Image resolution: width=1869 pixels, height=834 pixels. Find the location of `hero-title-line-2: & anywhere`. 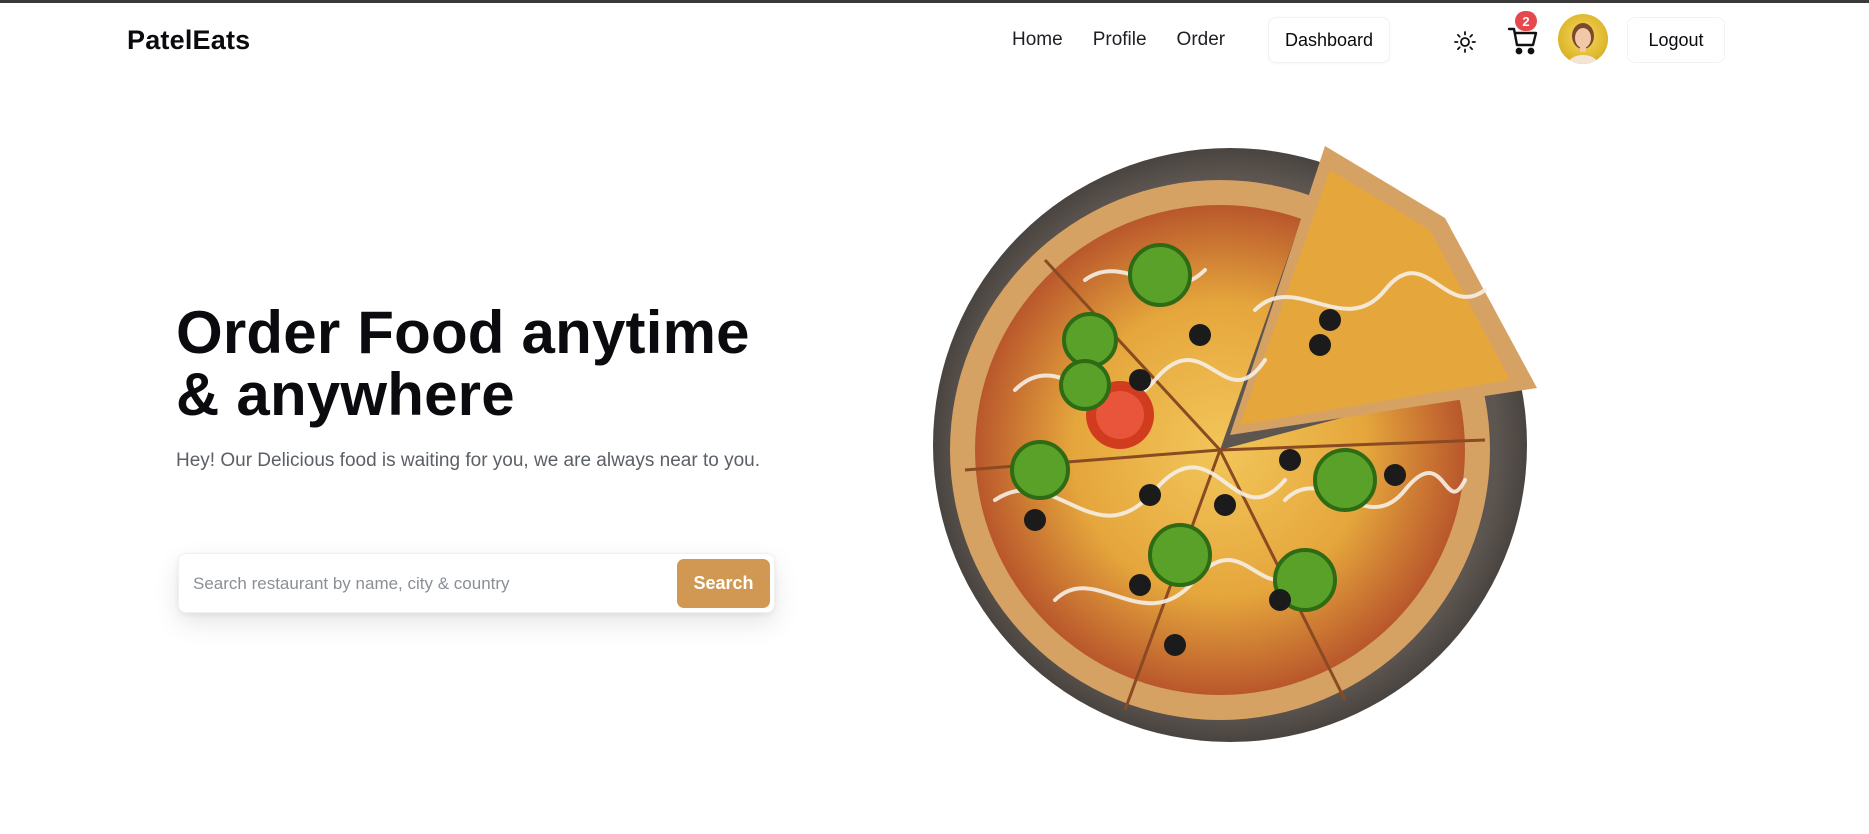

hero-title-line-2: & anywhere is located at coordinates (345, 394).